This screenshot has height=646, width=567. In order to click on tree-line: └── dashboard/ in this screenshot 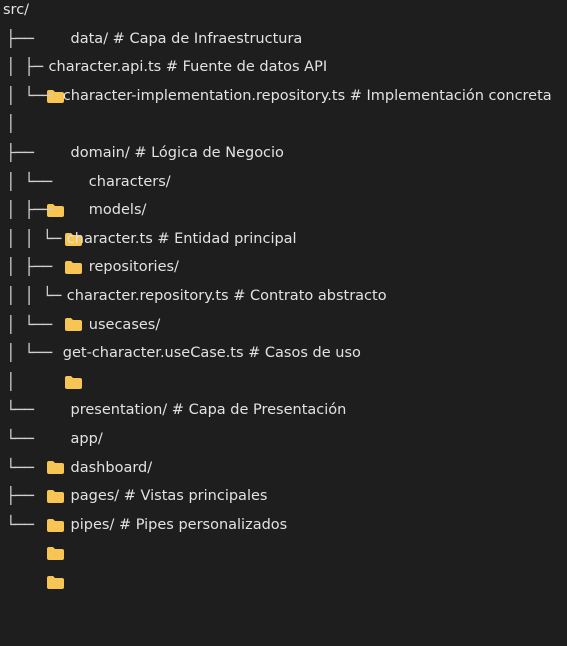, I will do `click(76, 493)`.